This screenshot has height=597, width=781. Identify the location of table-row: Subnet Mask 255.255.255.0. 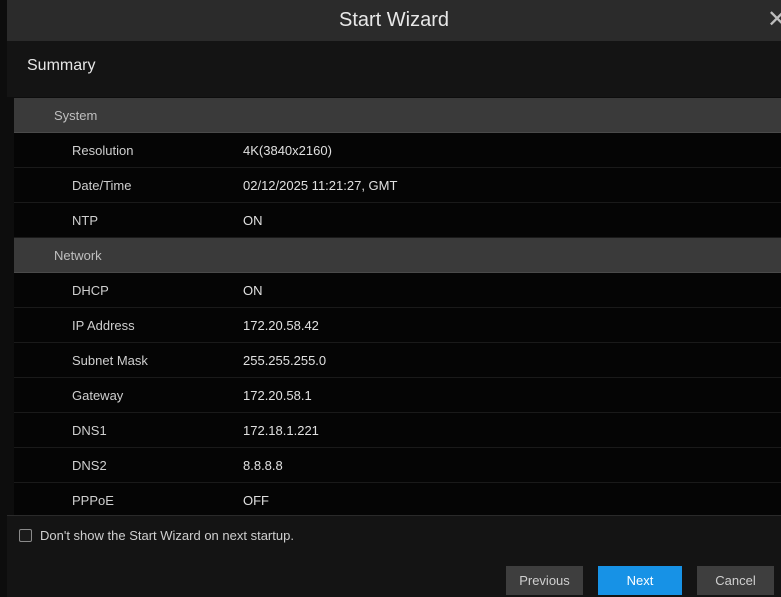
(397, 360).